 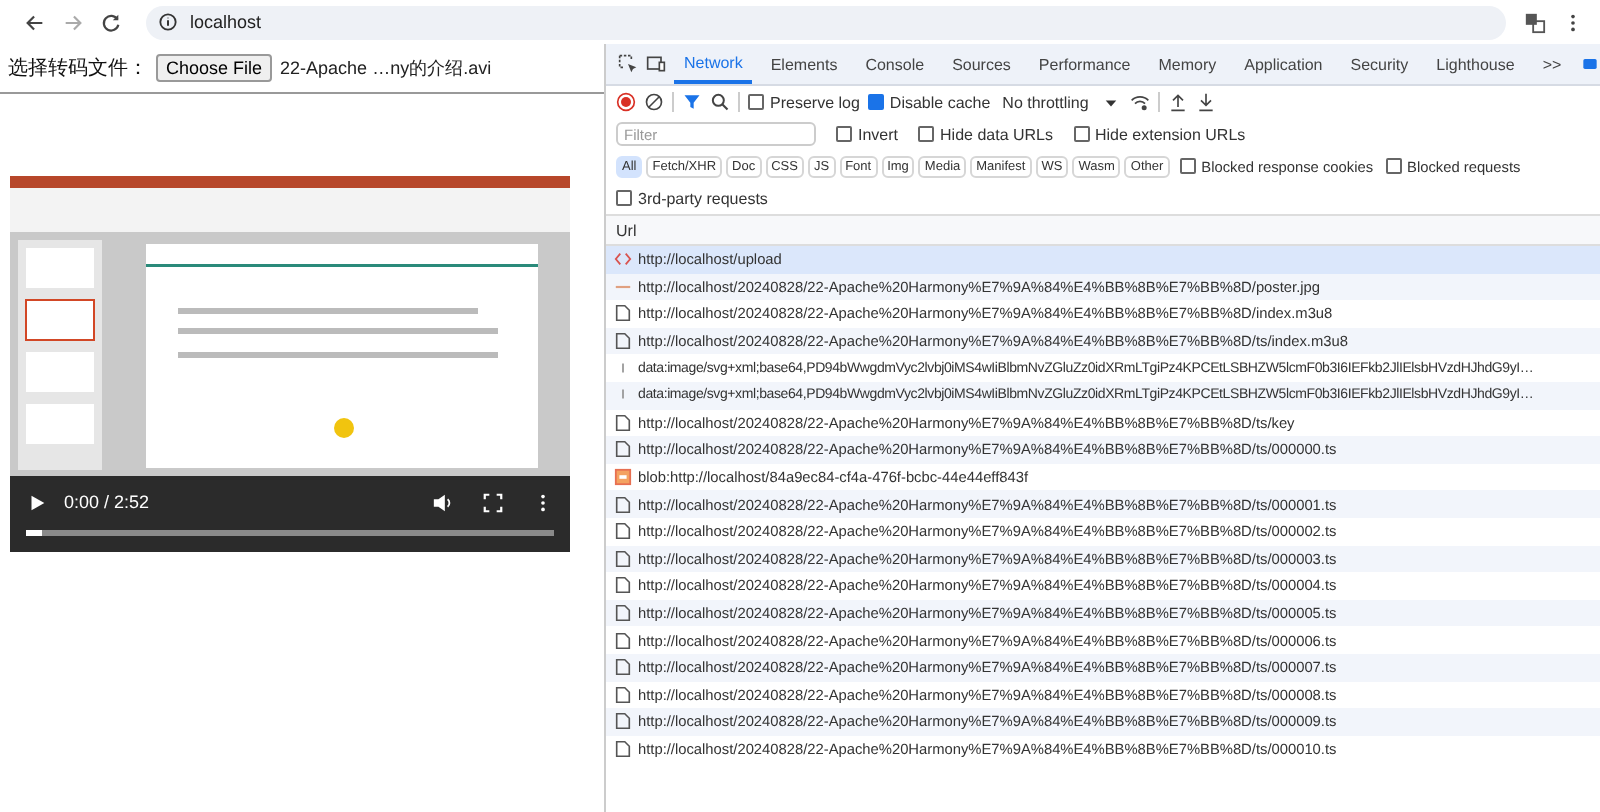 What do you see at coordinates (111, 22) in the screenshot?
I see `reload-icon` at bounding box center [111, 22].